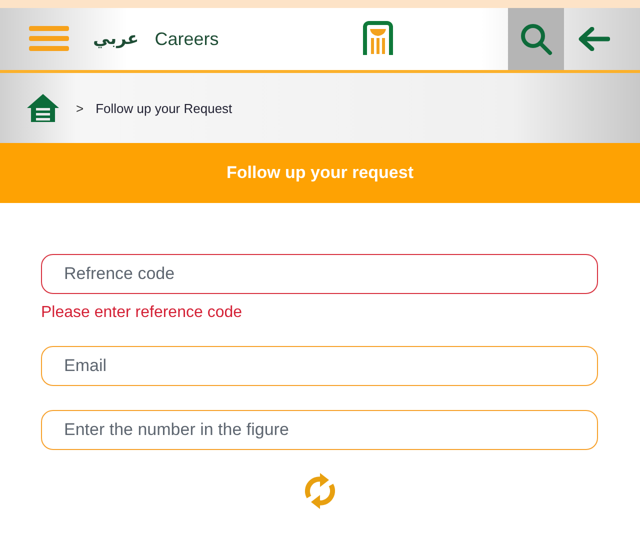 The width and height of the screenshot is (640, 557). What do you see at coordinates (319, 274) in the screenshot?
I see `input-field: Refrence code` at bounding box center [319, 274].